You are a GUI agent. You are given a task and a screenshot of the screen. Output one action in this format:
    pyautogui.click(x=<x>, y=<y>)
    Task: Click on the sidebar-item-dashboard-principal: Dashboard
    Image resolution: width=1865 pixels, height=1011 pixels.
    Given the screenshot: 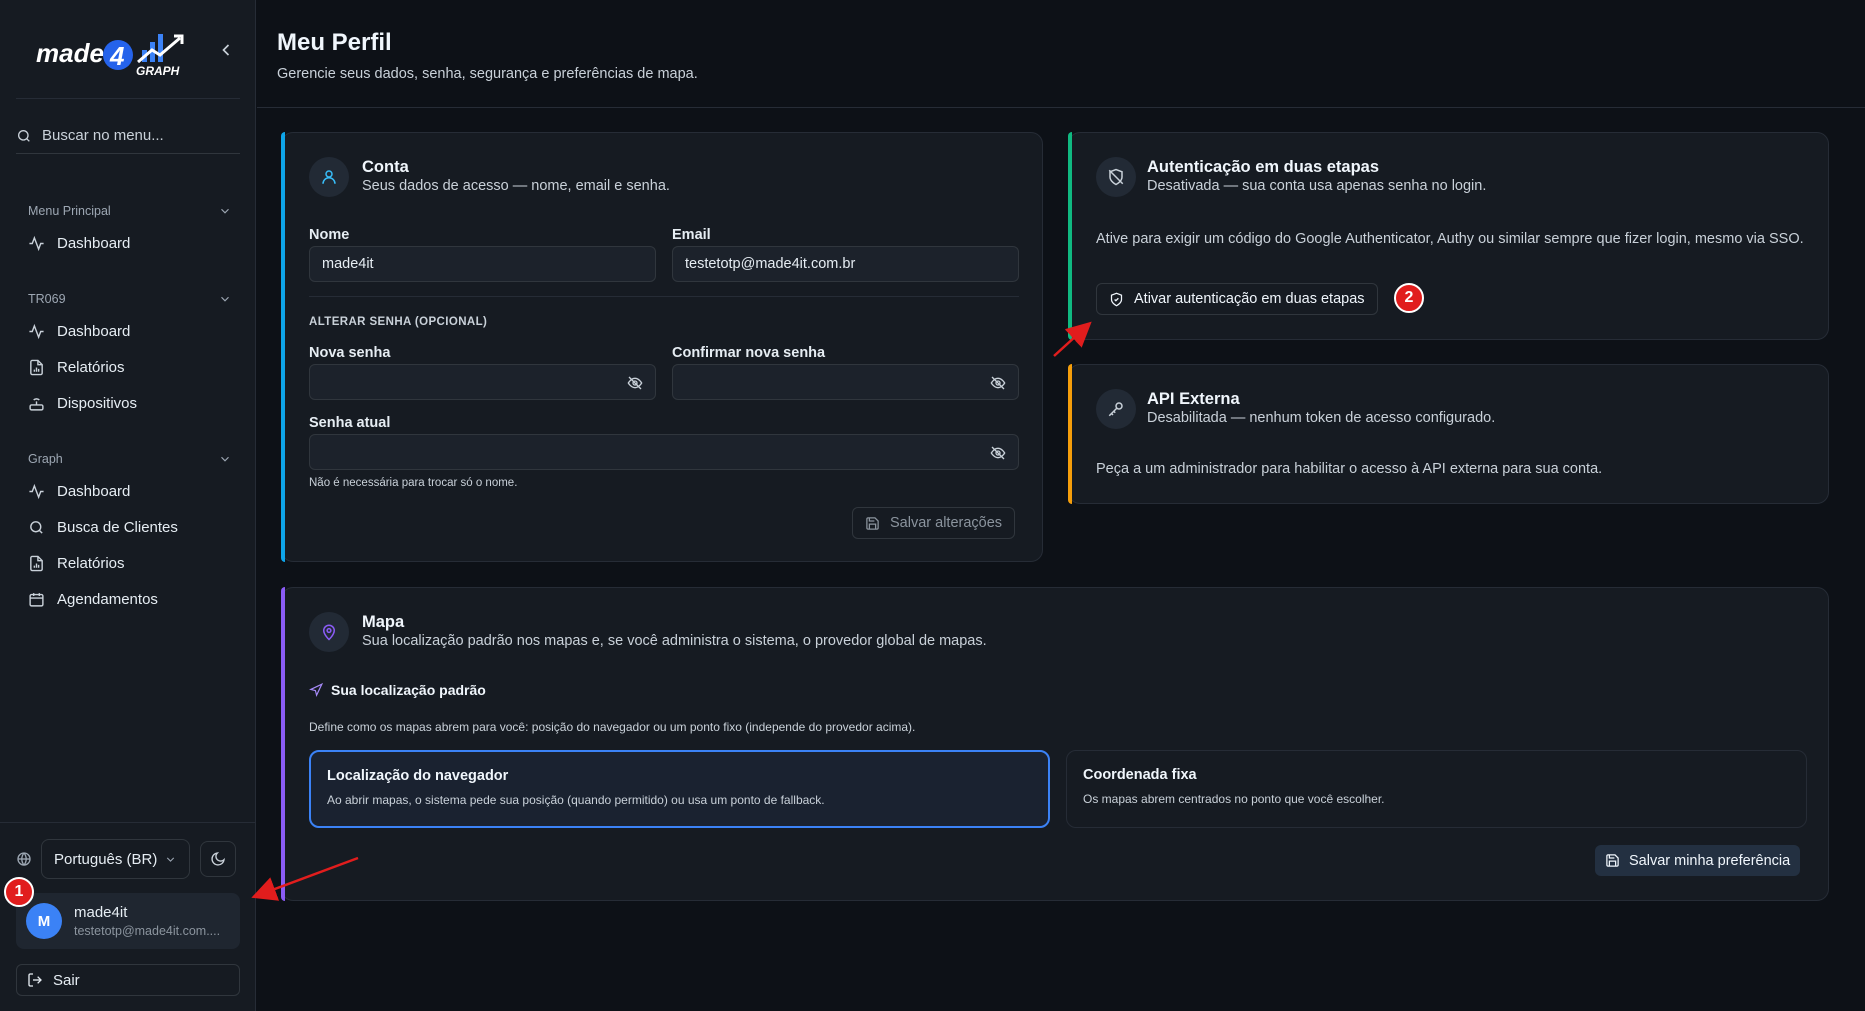 What is the action you would take?
    pyautogui.click(x=133, y=243)
    